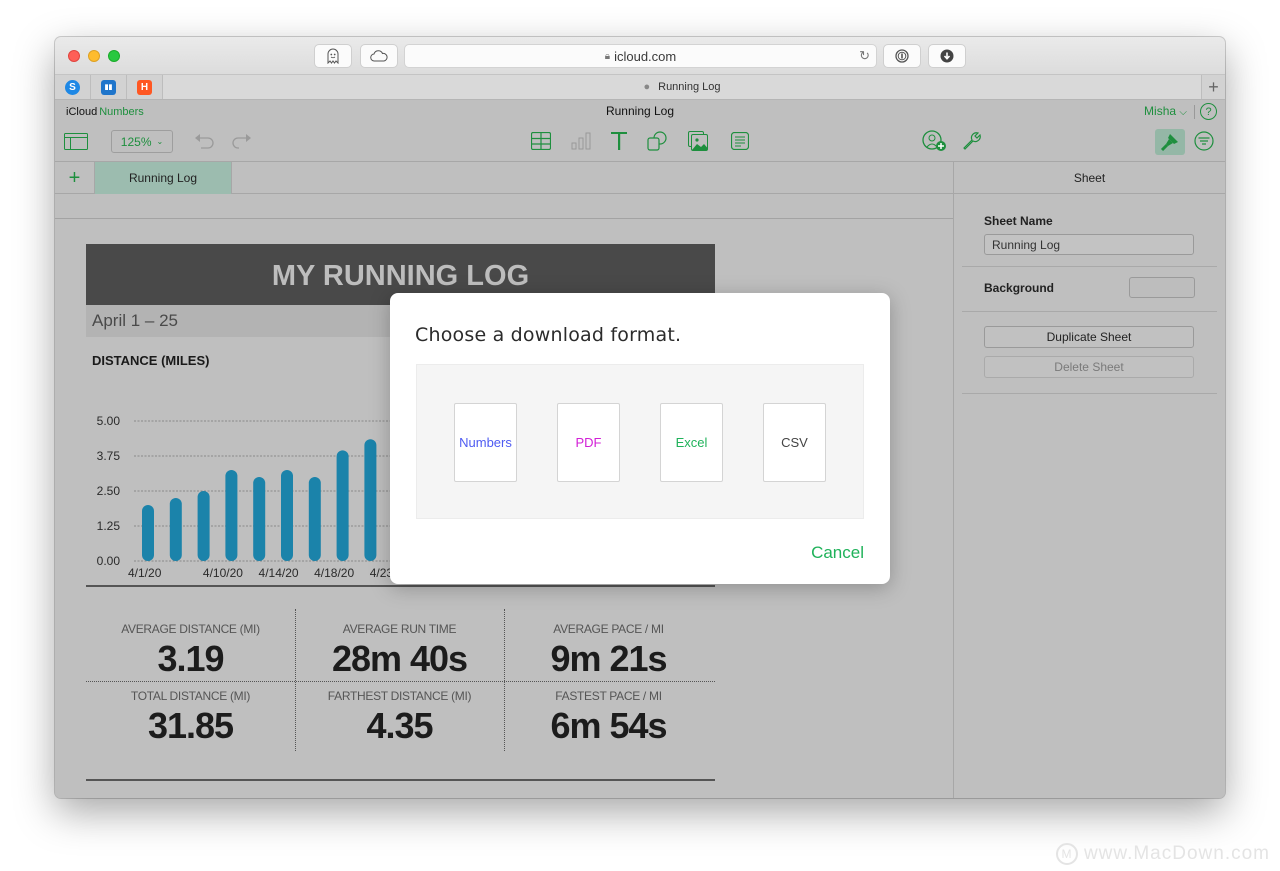 This screenshot has width=1280, height=871. I want to click on add-person-icon, so click(934, 140).